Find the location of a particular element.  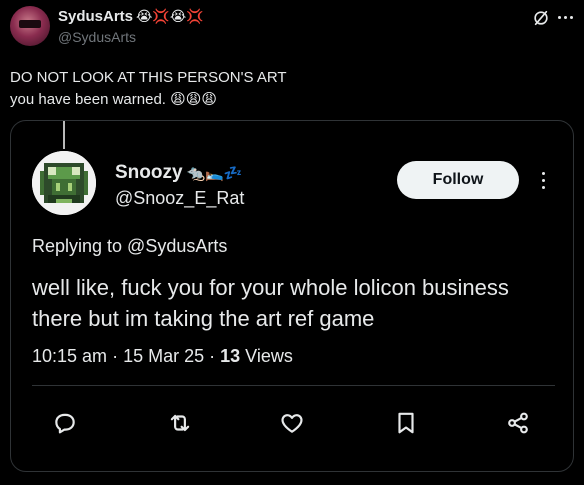

retweet-button is located at coordinates (180, 423).